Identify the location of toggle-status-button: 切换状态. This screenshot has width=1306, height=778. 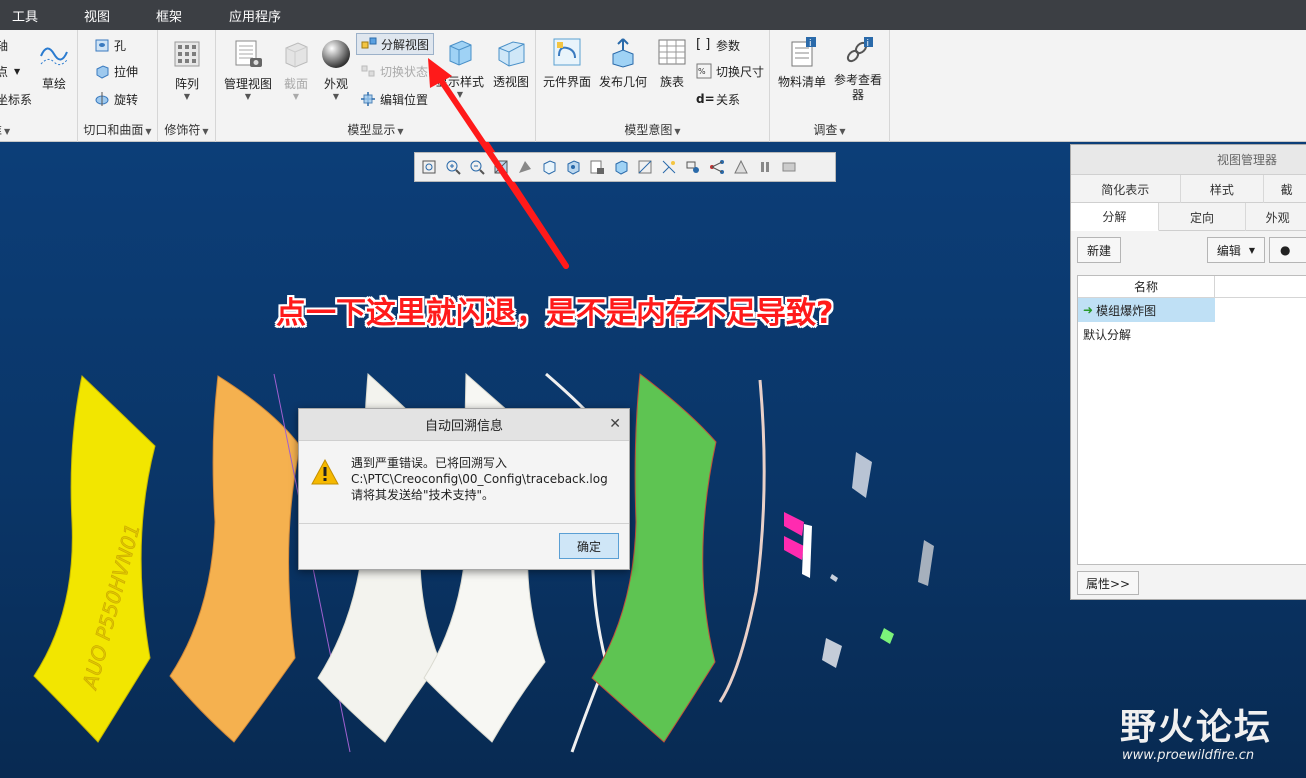
(394, 71).